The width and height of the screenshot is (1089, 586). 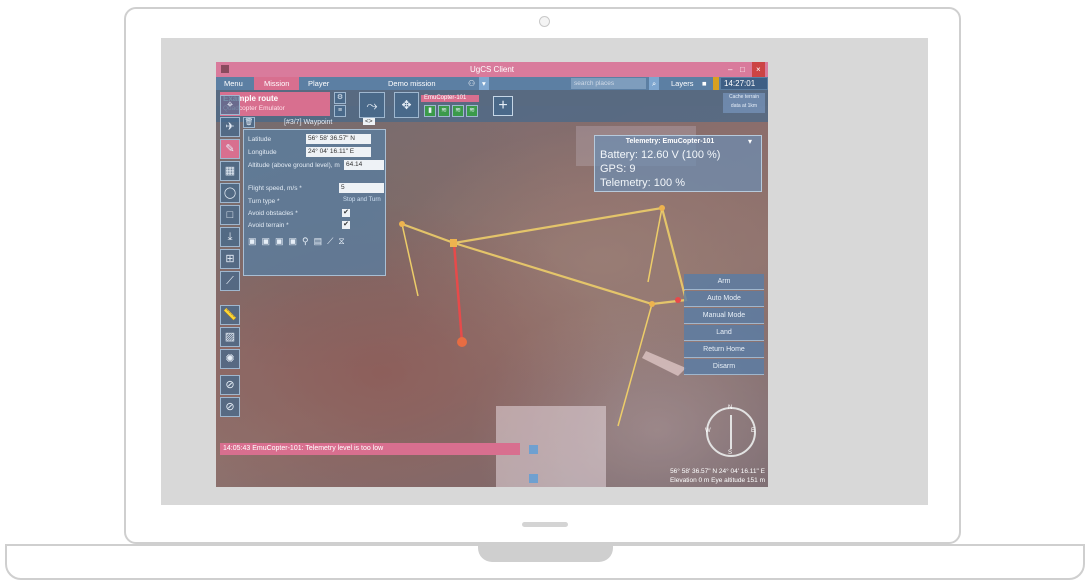 What do you see at coordinates (444, 111) in the screenshot?
I see `signal-icon: ≋` at bounding box center [444, 111].